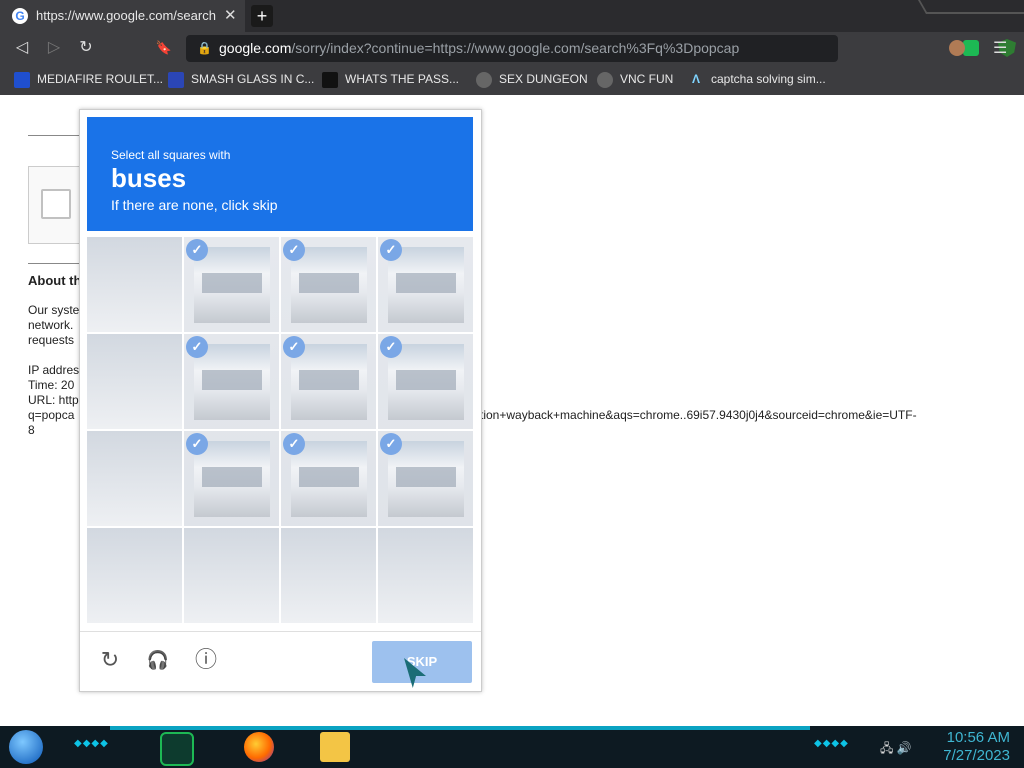 The image size is (1024, 768). Describe the element at coordinates (54, 48) in the screenshot. I see `forward-icon: ▷` at that location.